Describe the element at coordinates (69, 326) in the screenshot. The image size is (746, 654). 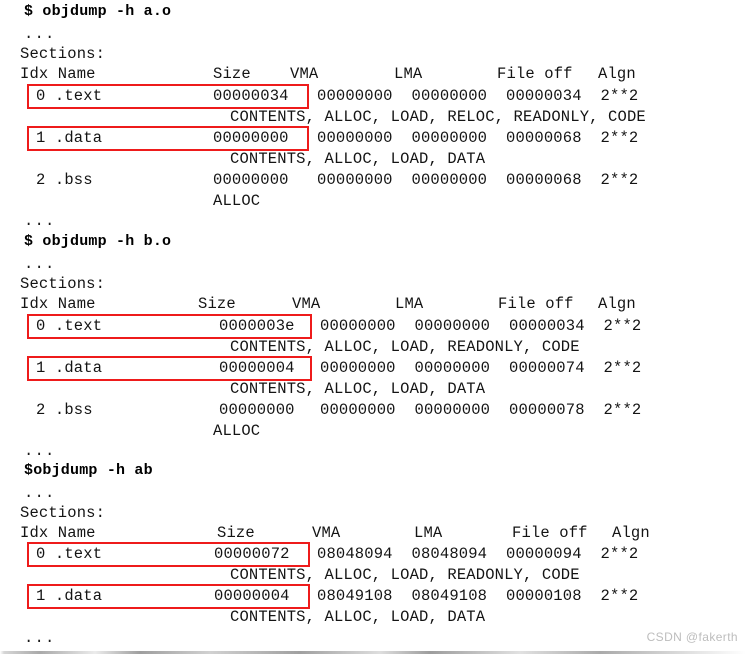
I see `row-idx-name-b-o-text: 0 .text` at that location.